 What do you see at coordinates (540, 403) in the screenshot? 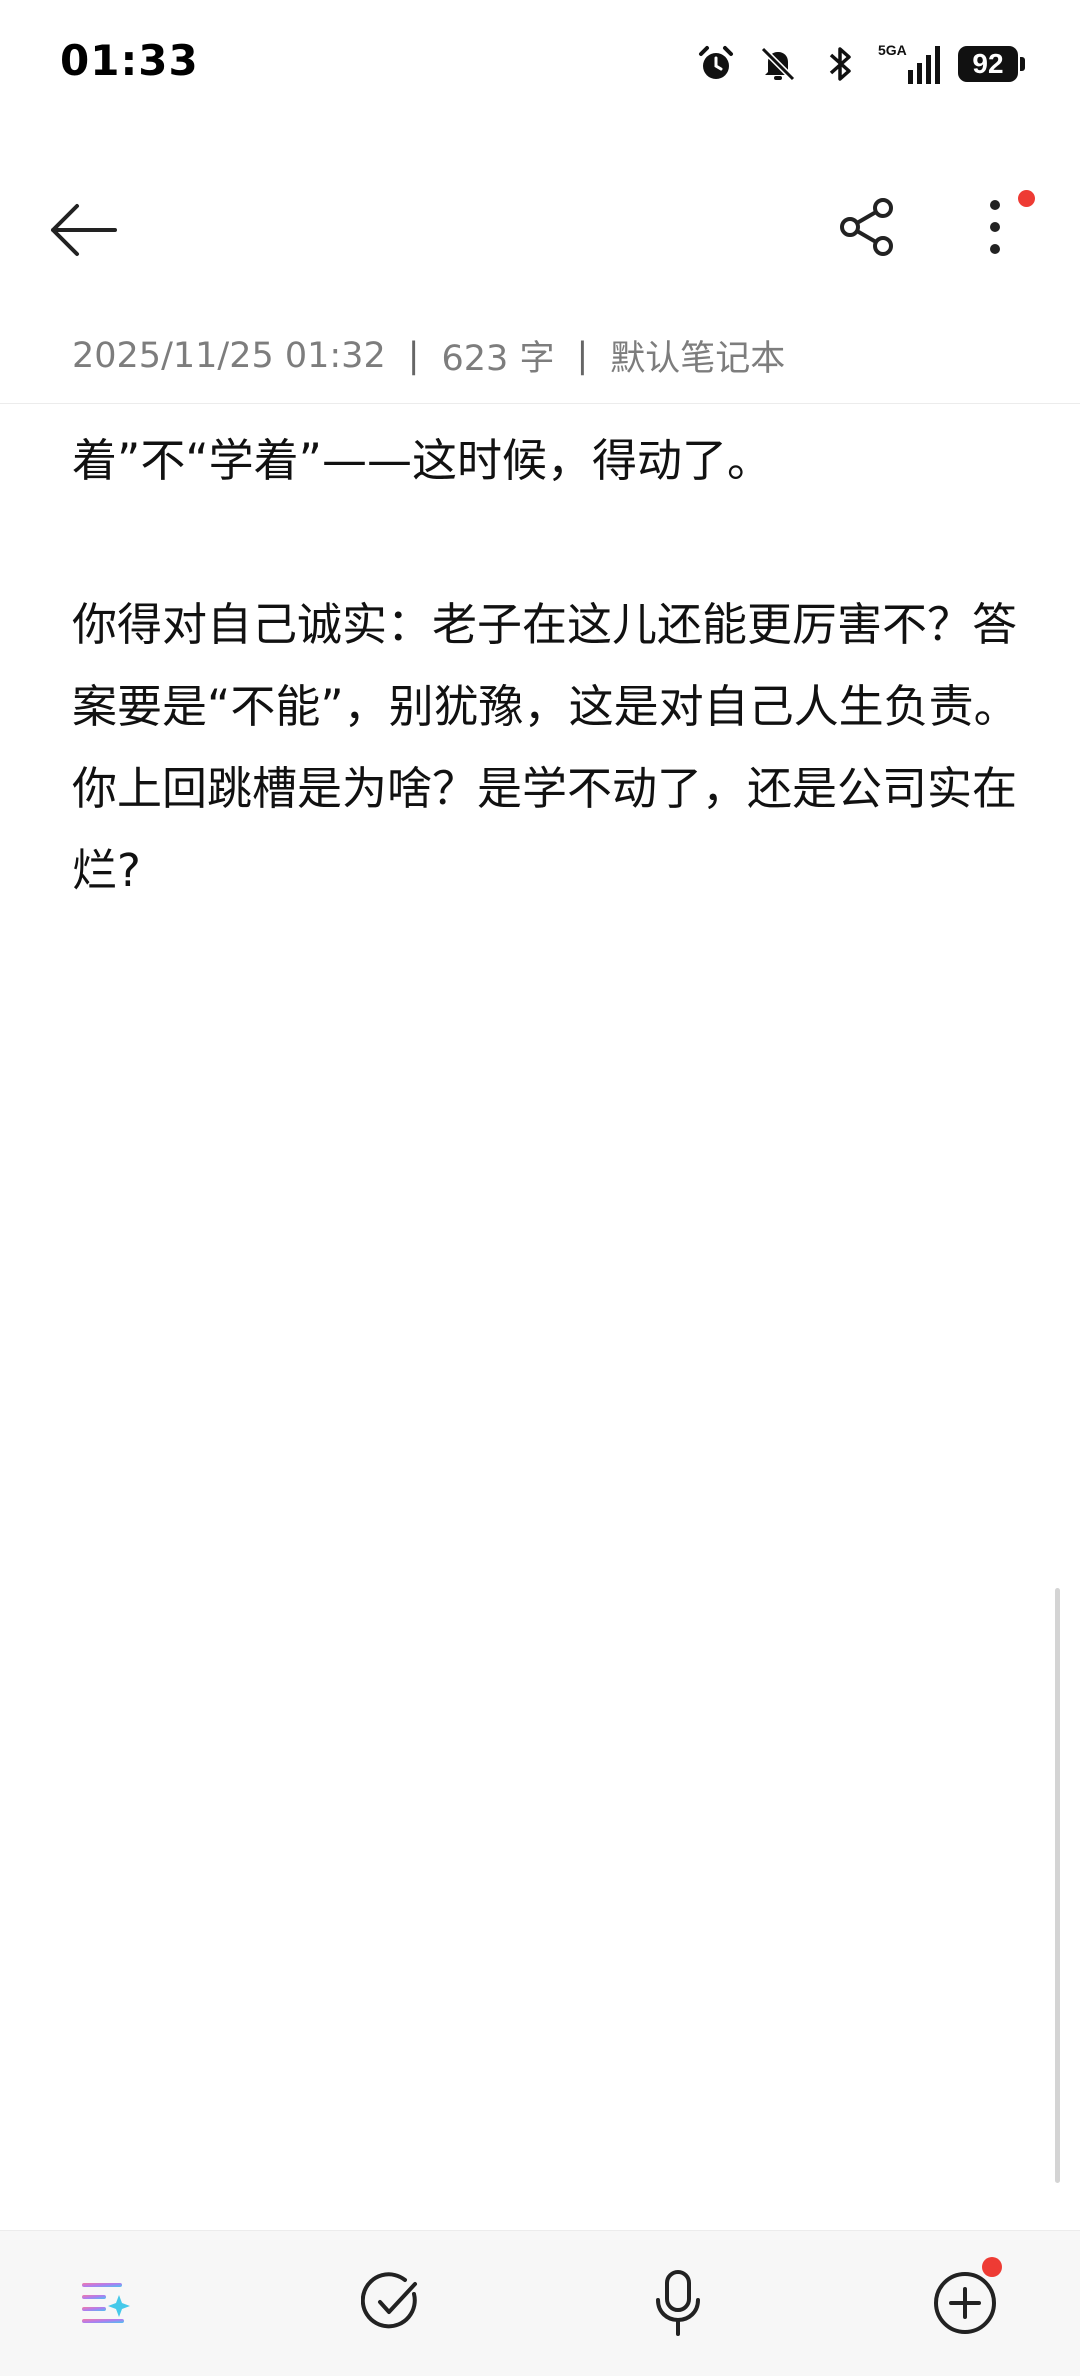
I see `header-divider` at bounding box center [540, 403].